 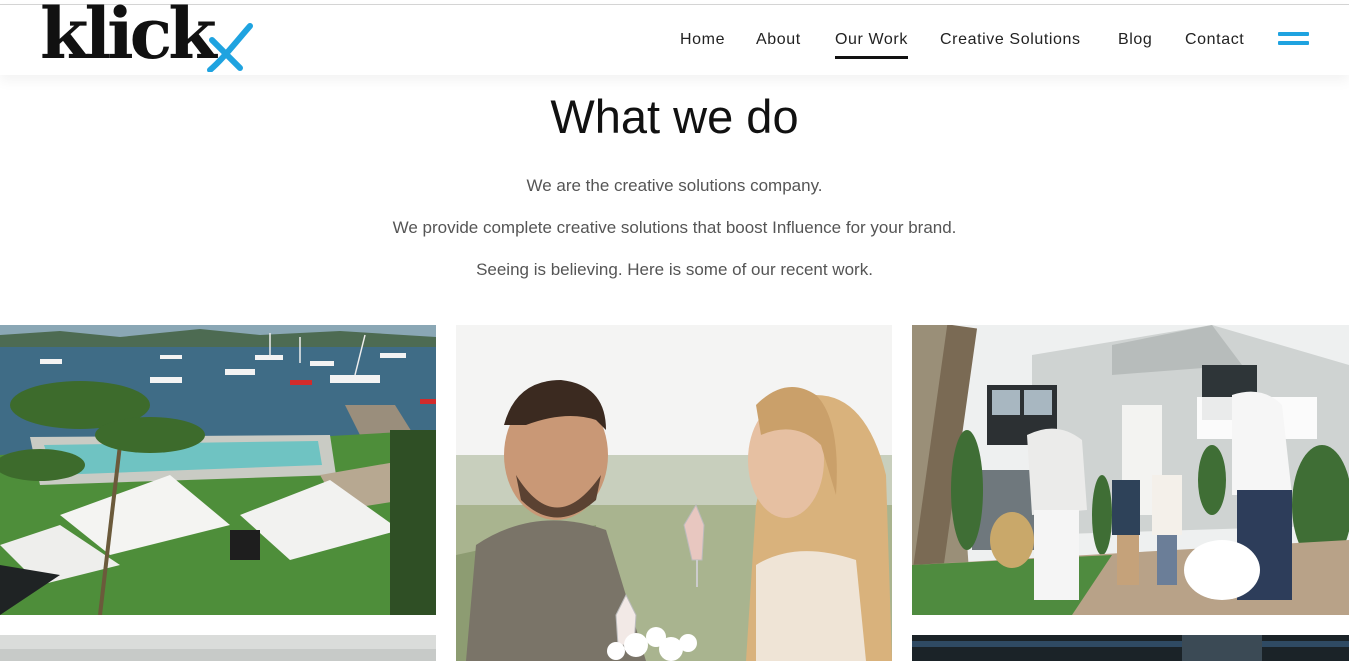 I want to click on page-title: What we do, so click(x=674, y=116).